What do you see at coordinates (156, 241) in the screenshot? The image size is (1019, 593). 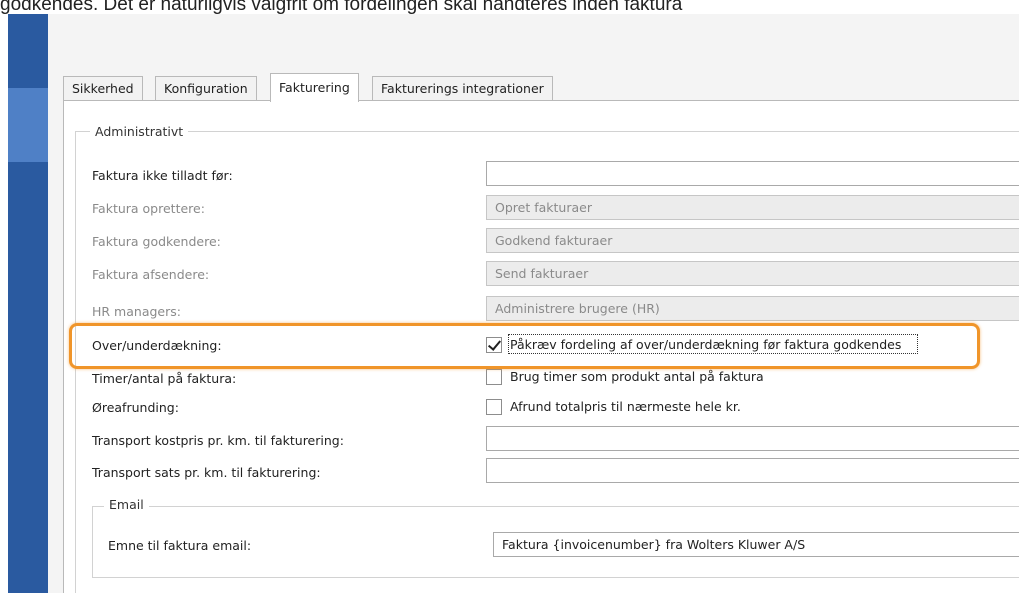 I see `faktura-godkendere-label: Faktura godkendere:` at bounding box center [156, 241].